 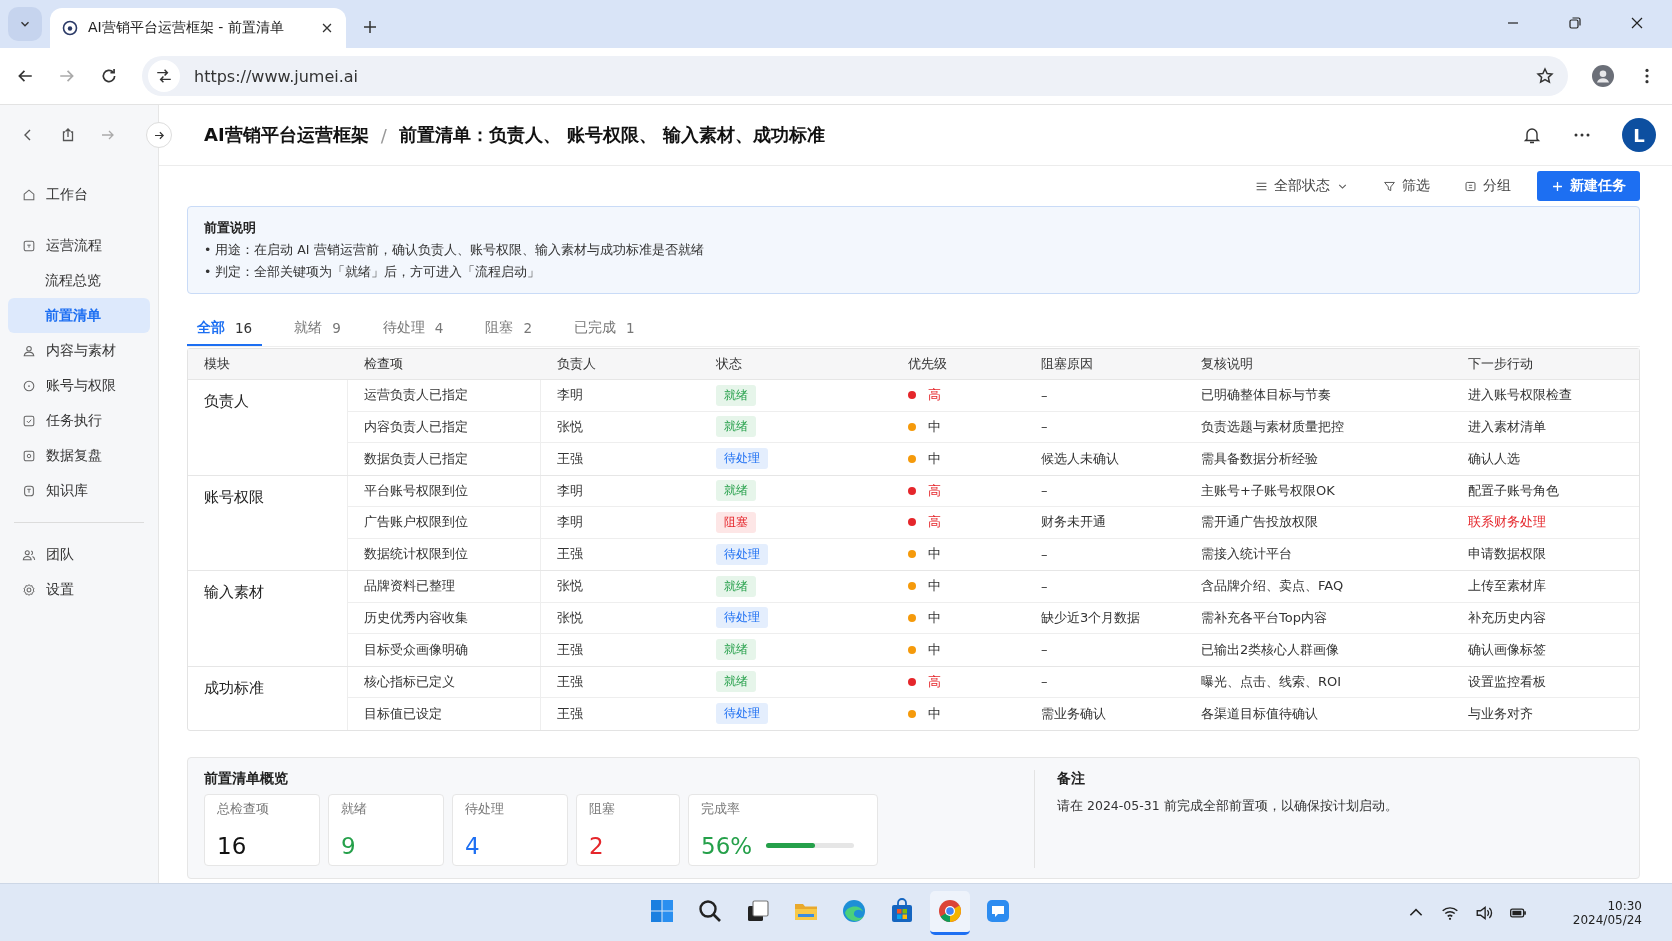 What do you see at coordinates (736, 522) in the screenshot?
I see `status-tag: 阻塞` at bounding box center [736, 522].